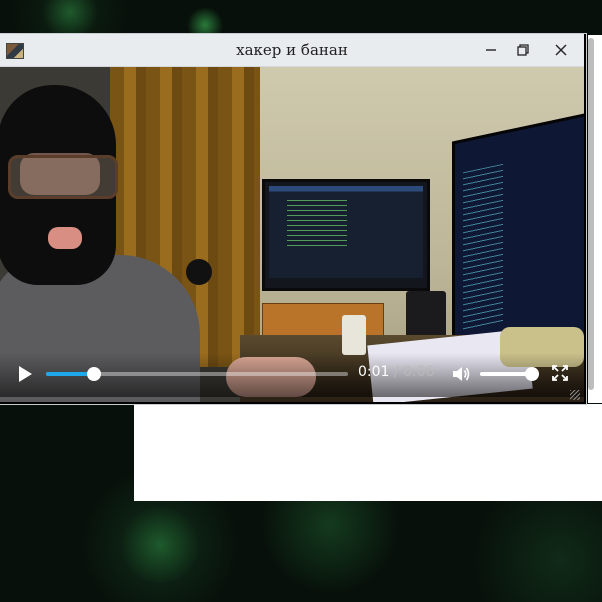 The width and height of the screenshot is (602, 602). I want to click on current-time: 0:01, so click(374, 372).